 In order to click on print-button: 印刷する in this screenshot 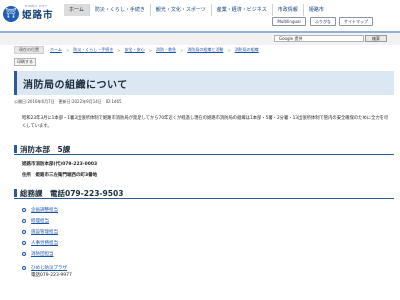, I will do `click(25, 62)`.